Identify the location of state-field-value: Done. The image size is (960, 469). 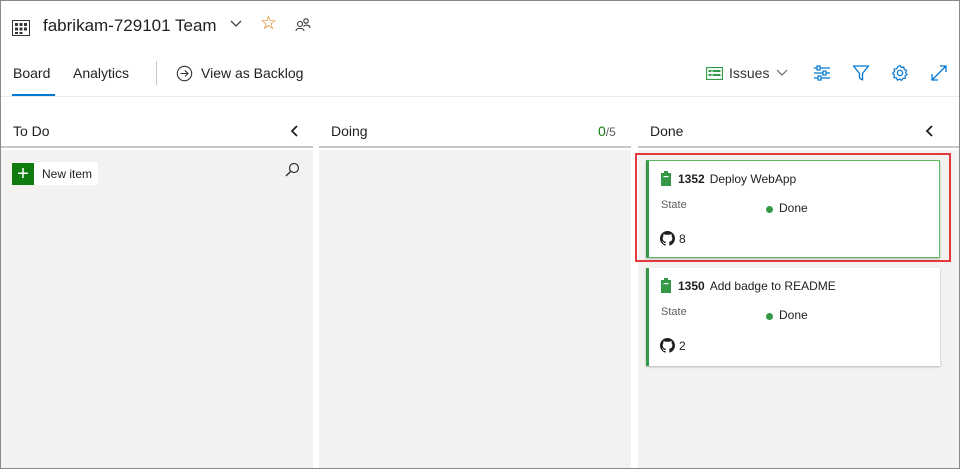
(793, 315).